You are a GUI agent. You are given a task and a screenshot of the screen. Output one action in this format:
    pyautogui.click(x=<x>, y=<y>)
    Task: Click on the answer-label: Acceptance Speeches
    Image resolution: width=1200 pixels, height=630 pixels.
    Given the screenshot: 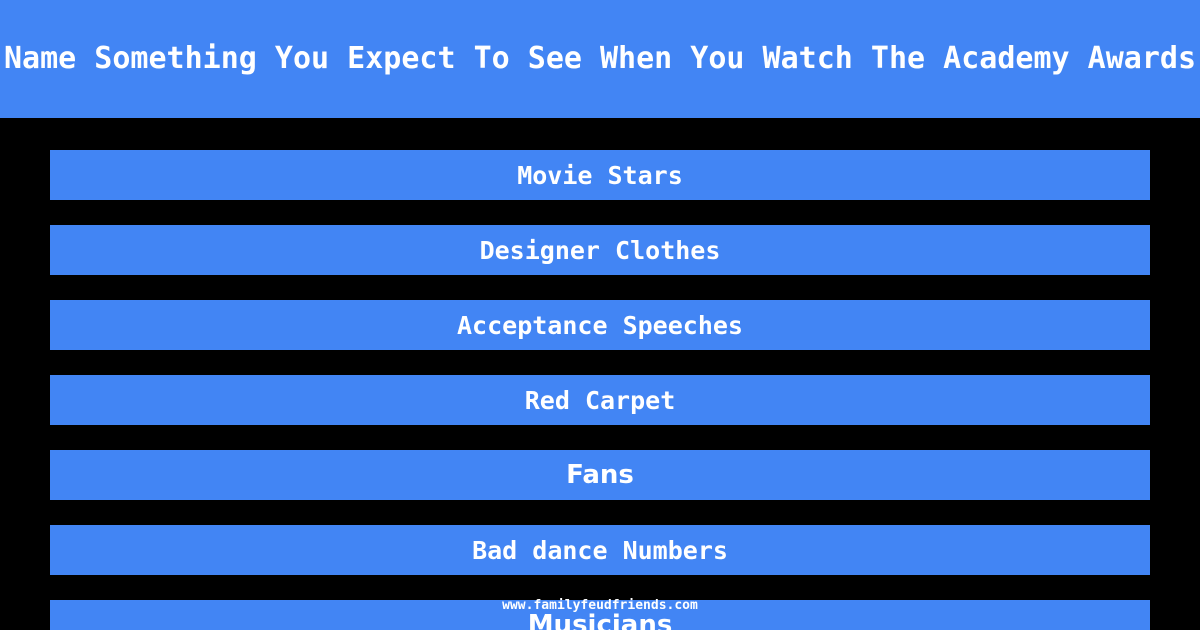 What is the action you would take?
    pyautogui.click(x=600, y=325)
    